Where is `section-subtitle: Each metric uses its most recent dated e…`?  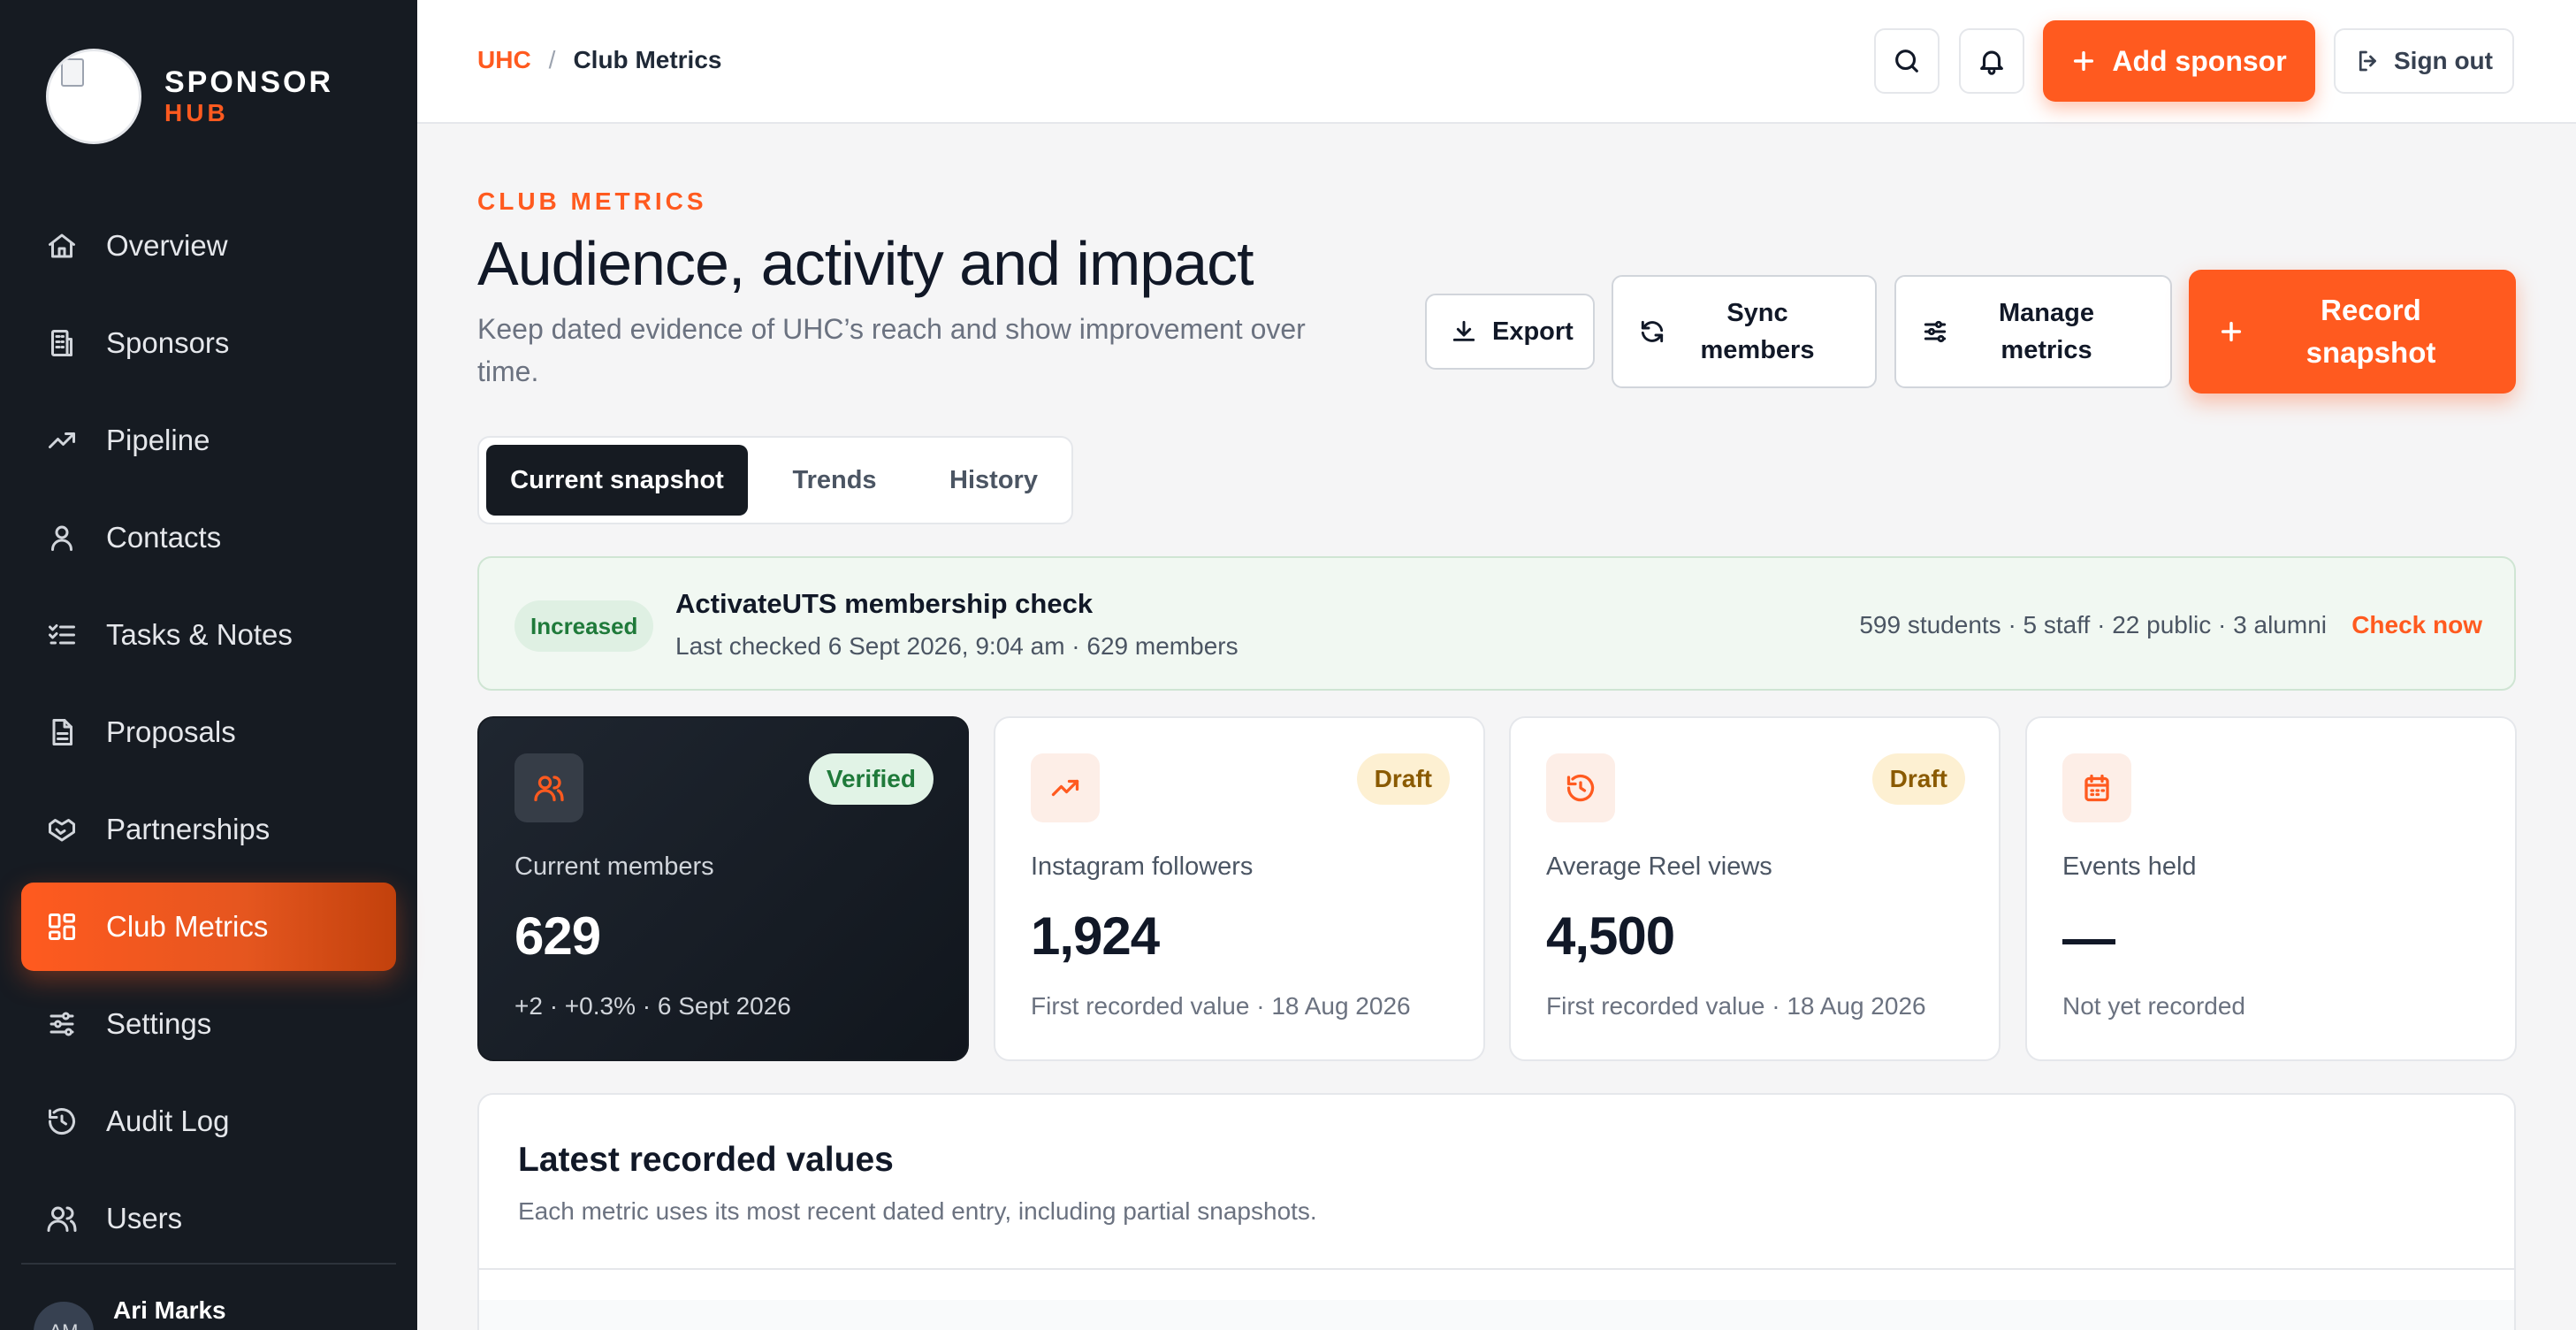 section-subtitle: Each metric uses its most recent dated e… is located at coordinates (917, 1211).